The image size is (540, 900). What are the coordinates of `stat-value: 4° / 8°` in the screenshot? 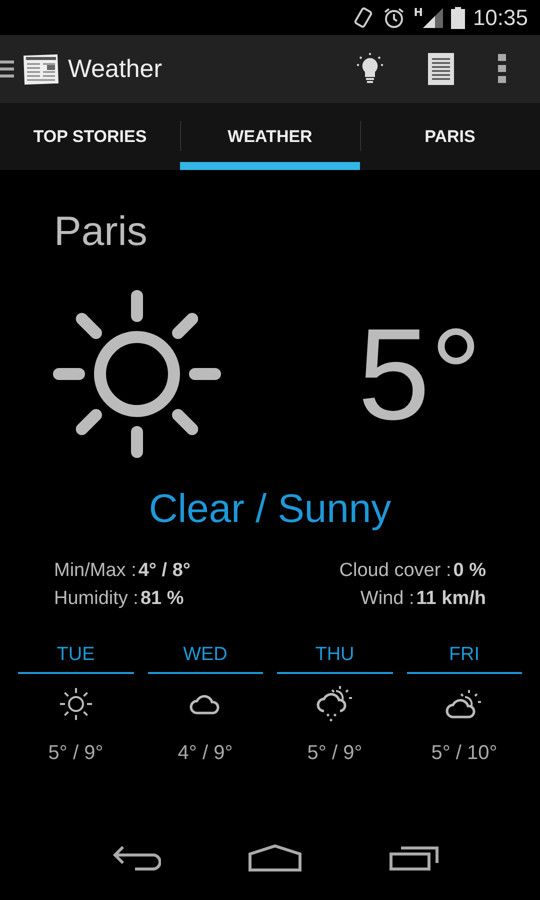 It's located at (164, 570).